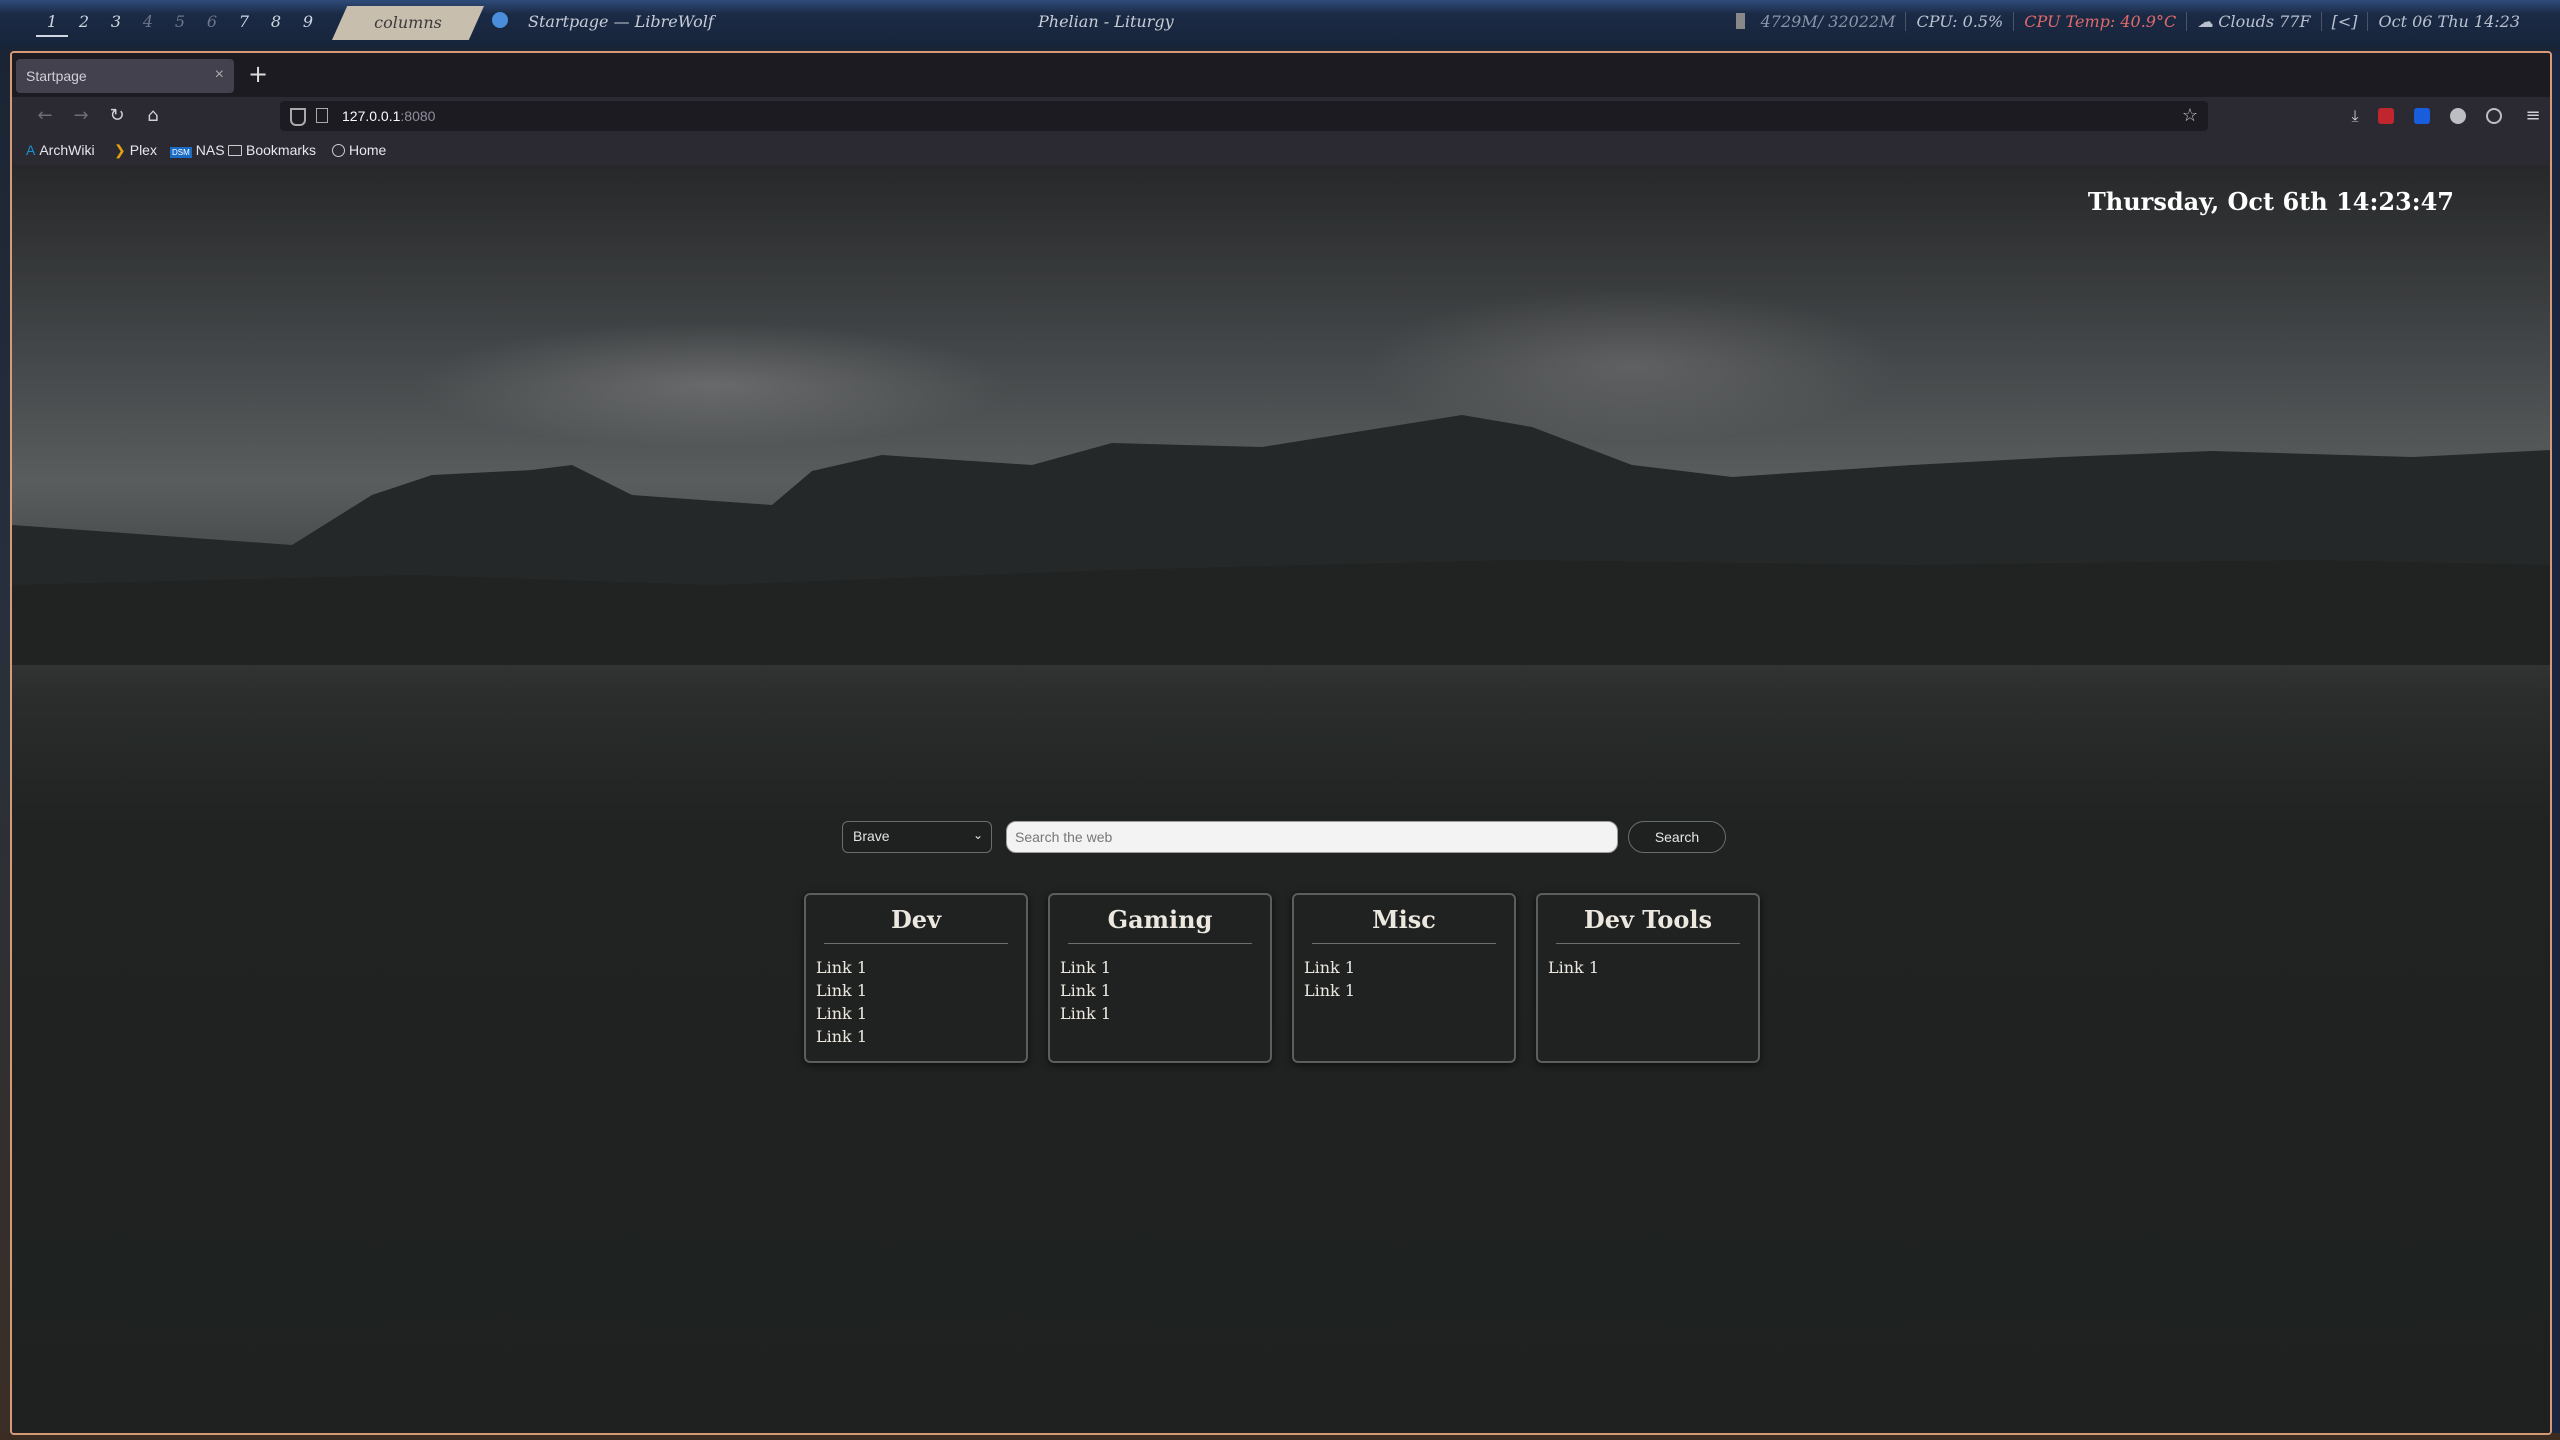  What do you see at coordinates (408, 23) in the screenshot?
I see `layout-indicator: columns` at bounding box center [408, 23].